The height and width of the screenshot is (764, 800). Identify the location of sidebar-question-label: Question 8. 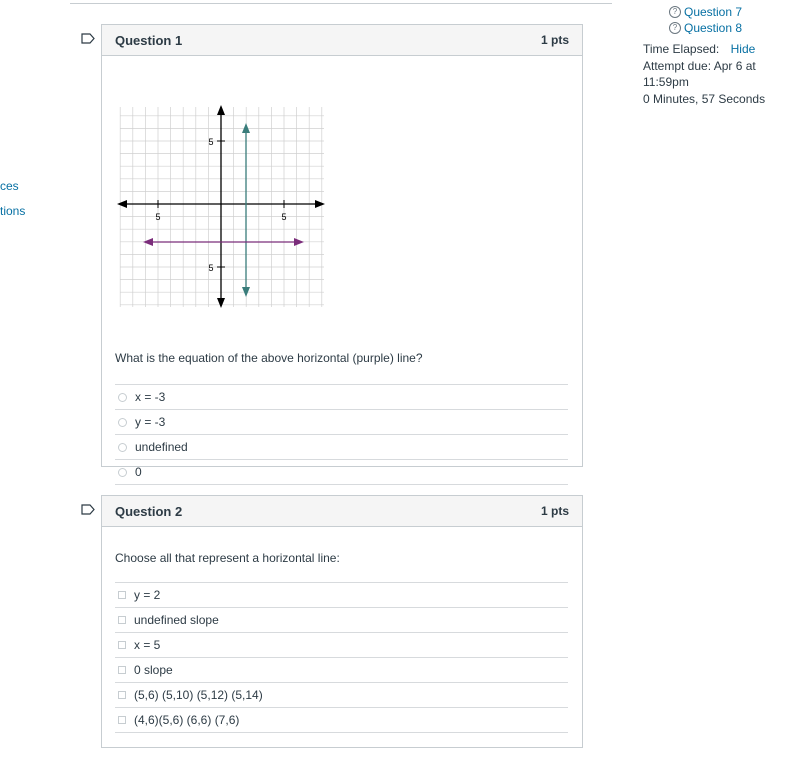
(713, 28).